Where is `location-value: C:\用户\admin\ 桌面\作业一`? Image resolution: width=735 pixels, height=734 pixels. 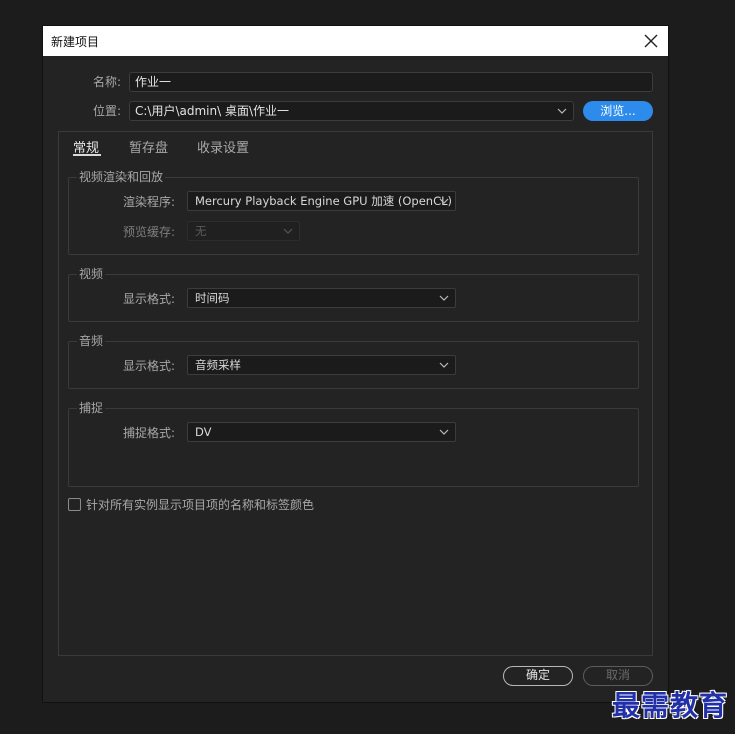 location-value: C:\用户\admin\ 桌面\作业一 is located at coordinates (212, 111).